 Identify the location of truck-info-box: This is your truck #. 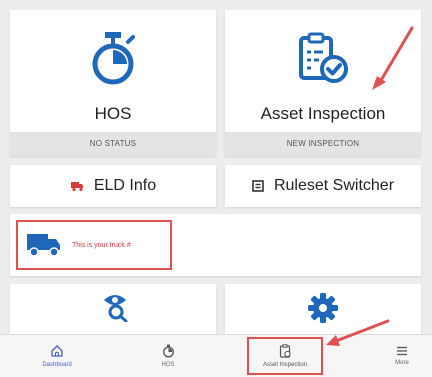
(94, 245).